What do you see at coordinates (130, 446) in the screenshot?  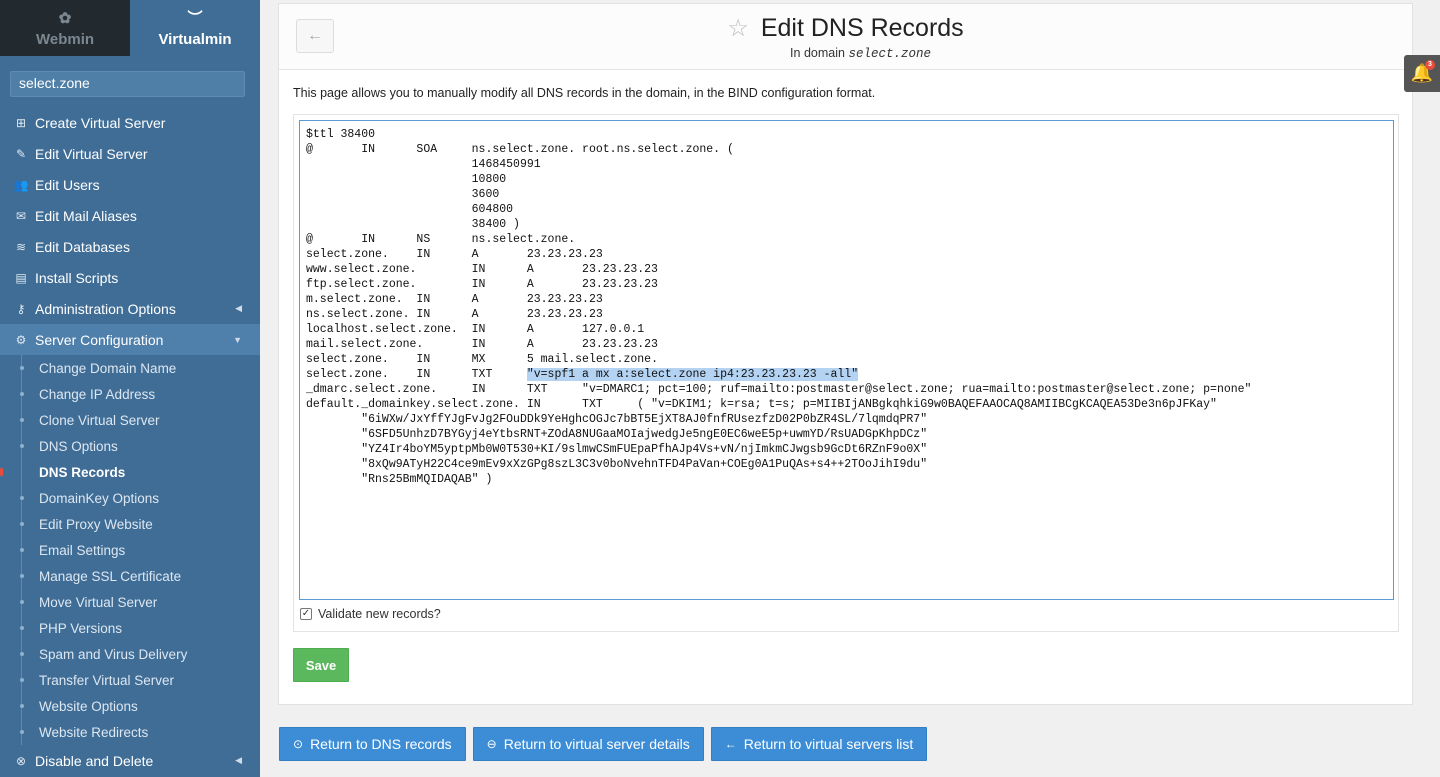 I see `submenu-dns-options: DNS Options` at bounding box center [130, 446].